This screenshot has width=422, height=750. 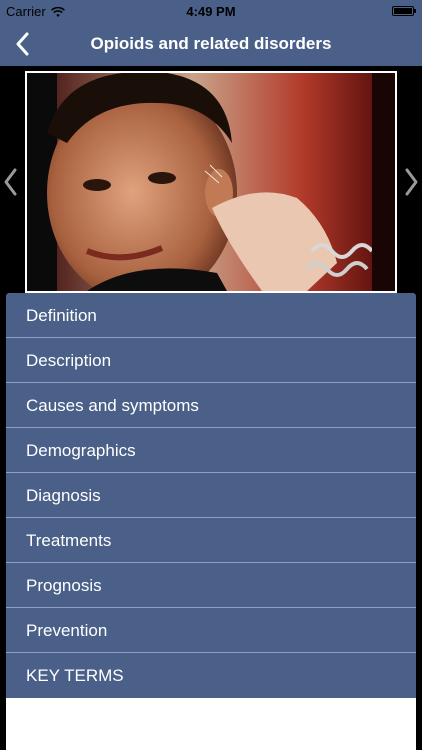 I want to click on section-item-prevention: Prevention, so click(x=211, y=630).